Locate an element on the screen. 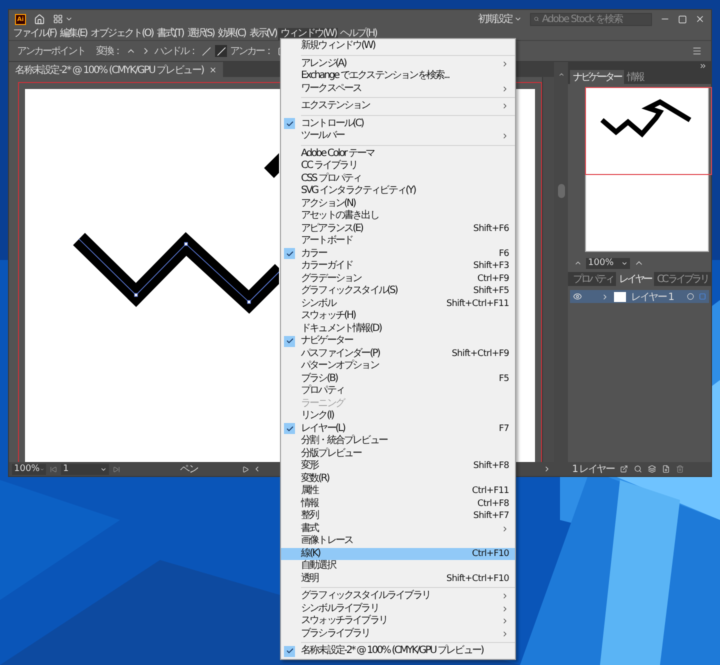 This screenshot has width=720, height=665. menu-item: ブラシ(B) F5 is located at coordinates (398, 378).